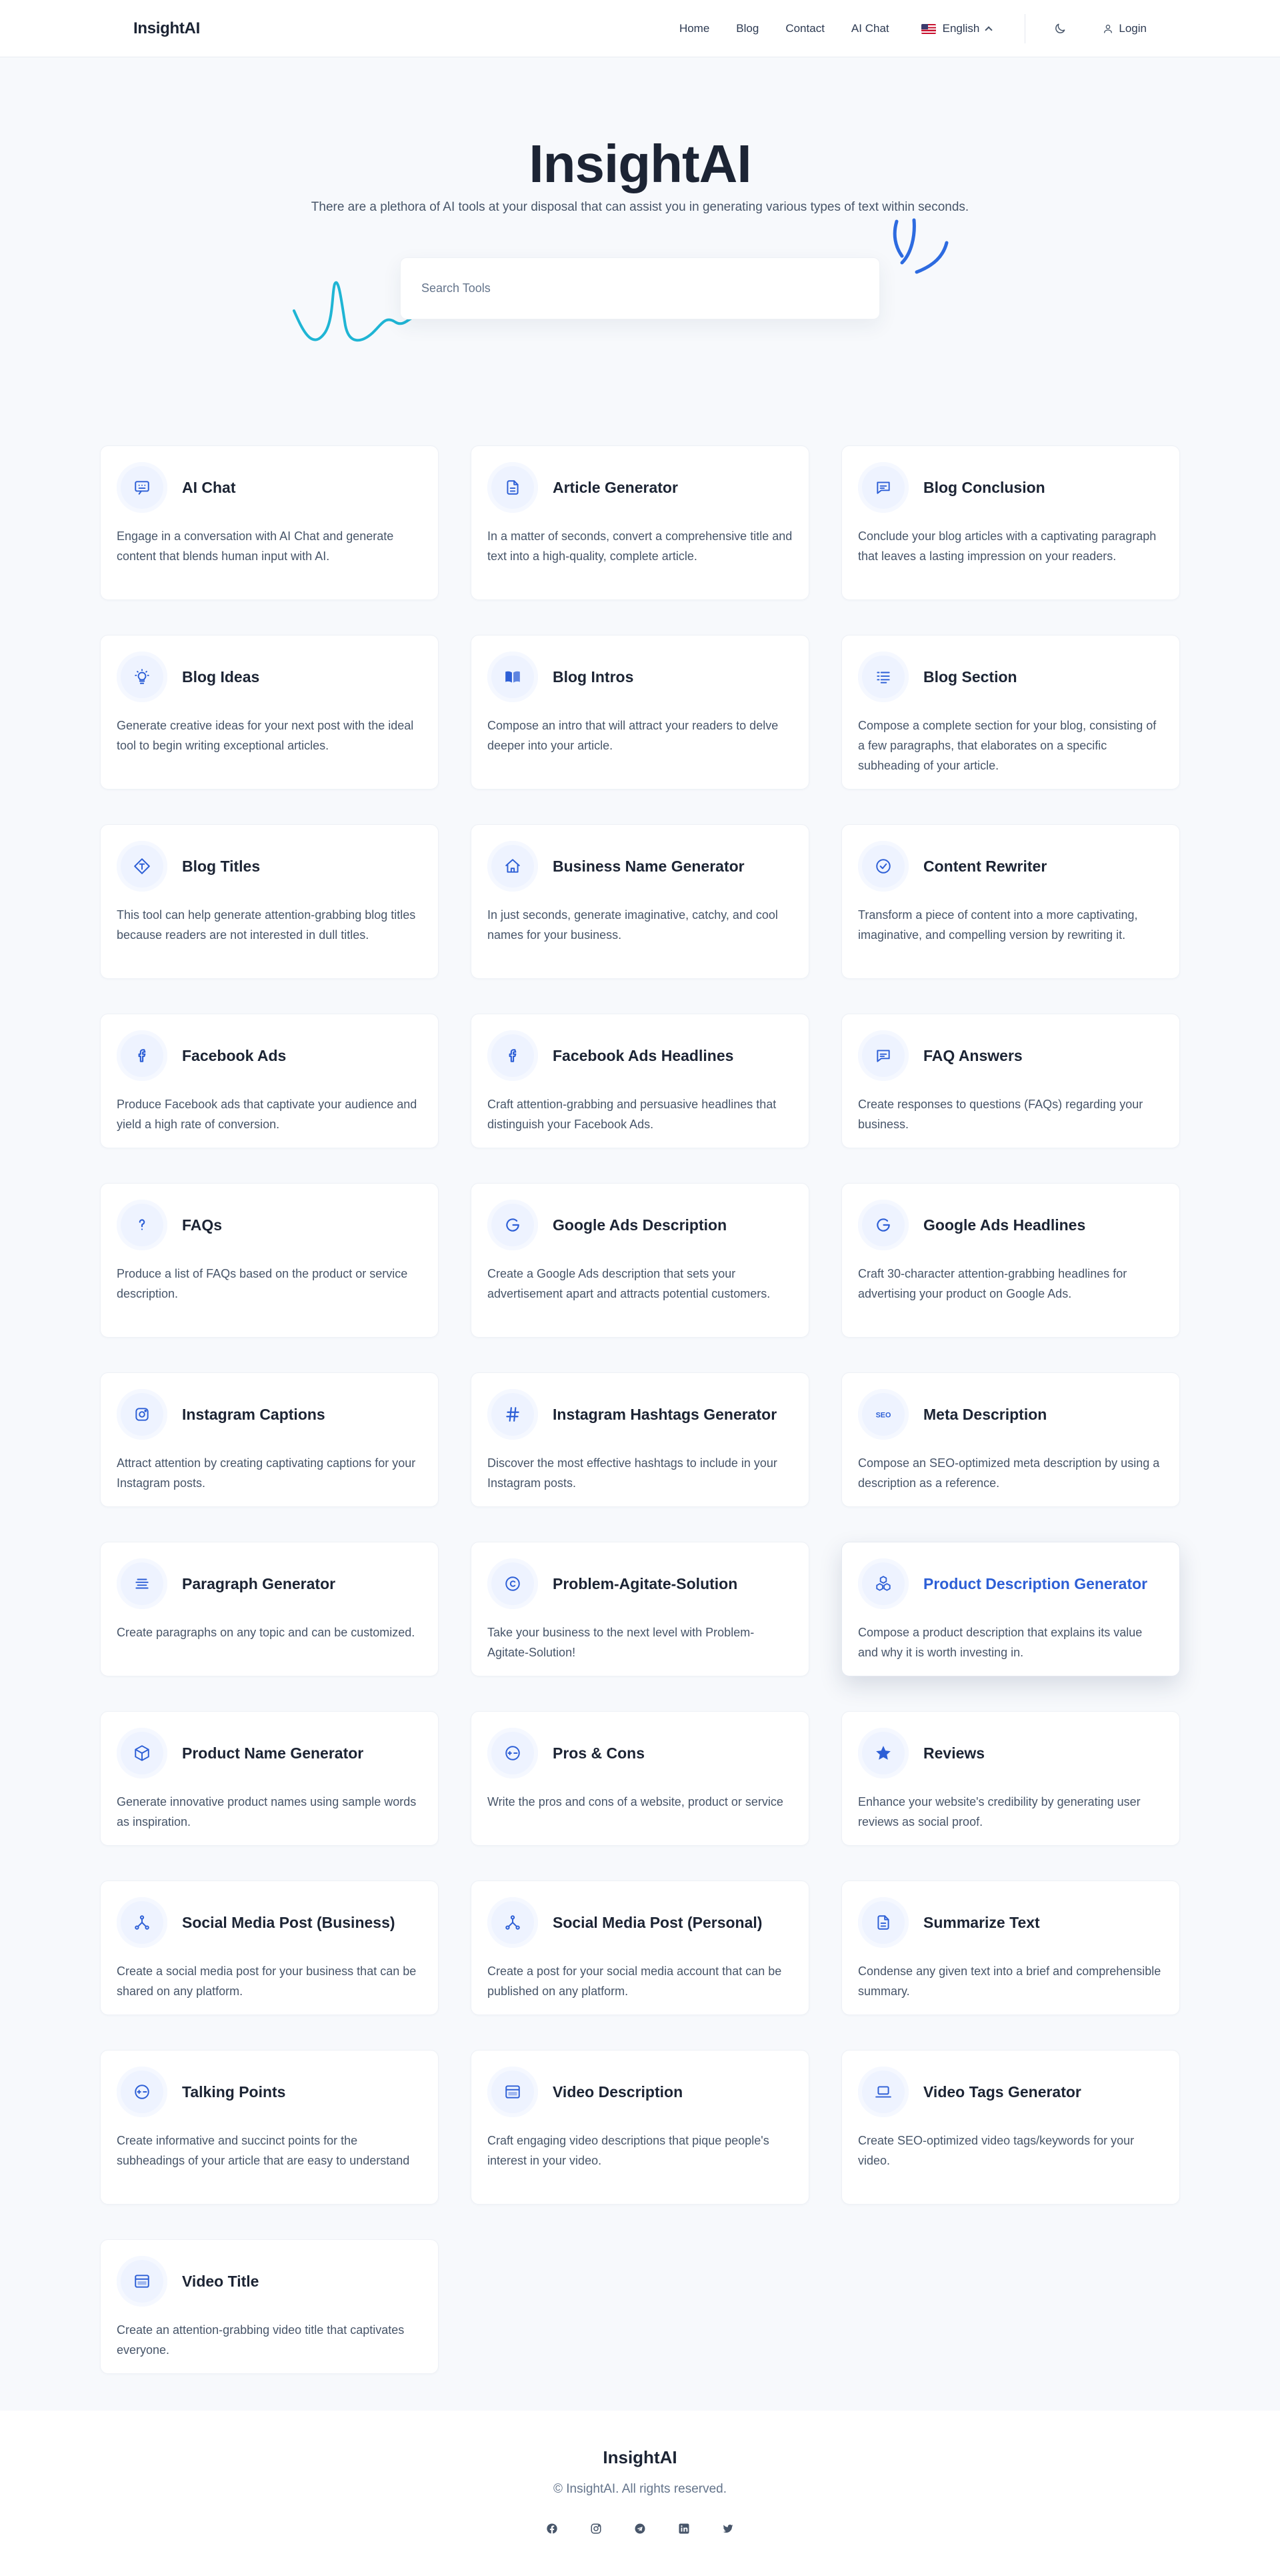 The width and height of the screenshot is (1280, 2576). I want to click on tool-title: FAQ Answers, so click(973, 1055).